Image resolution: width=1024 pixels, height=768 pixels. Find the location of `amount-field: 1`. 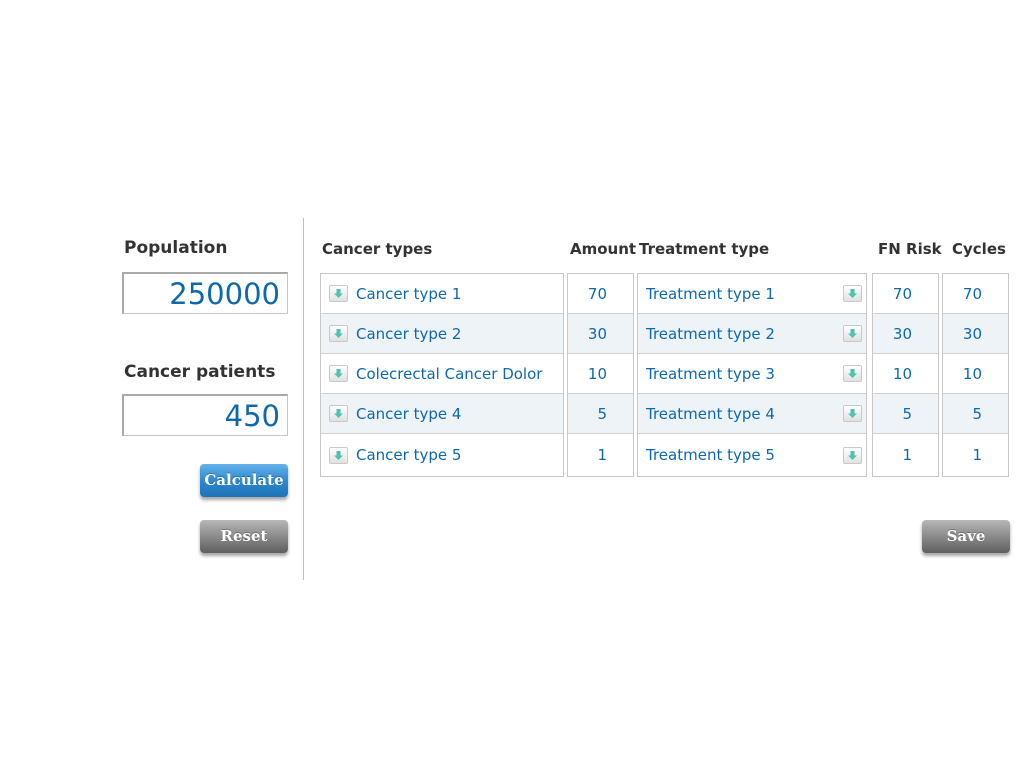

amount-field: 1 is located at coordinates (600, 455).